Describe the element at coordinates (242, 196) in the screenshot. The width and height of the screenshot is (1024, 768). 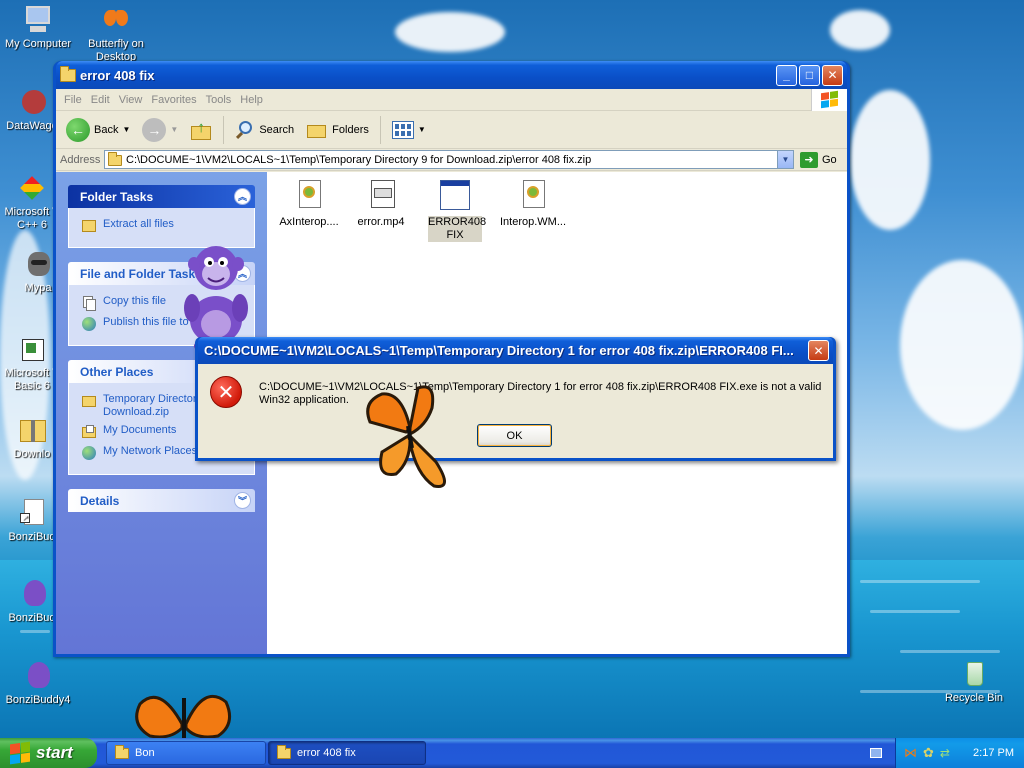
I see `collapse-icon: ︽` at that location.